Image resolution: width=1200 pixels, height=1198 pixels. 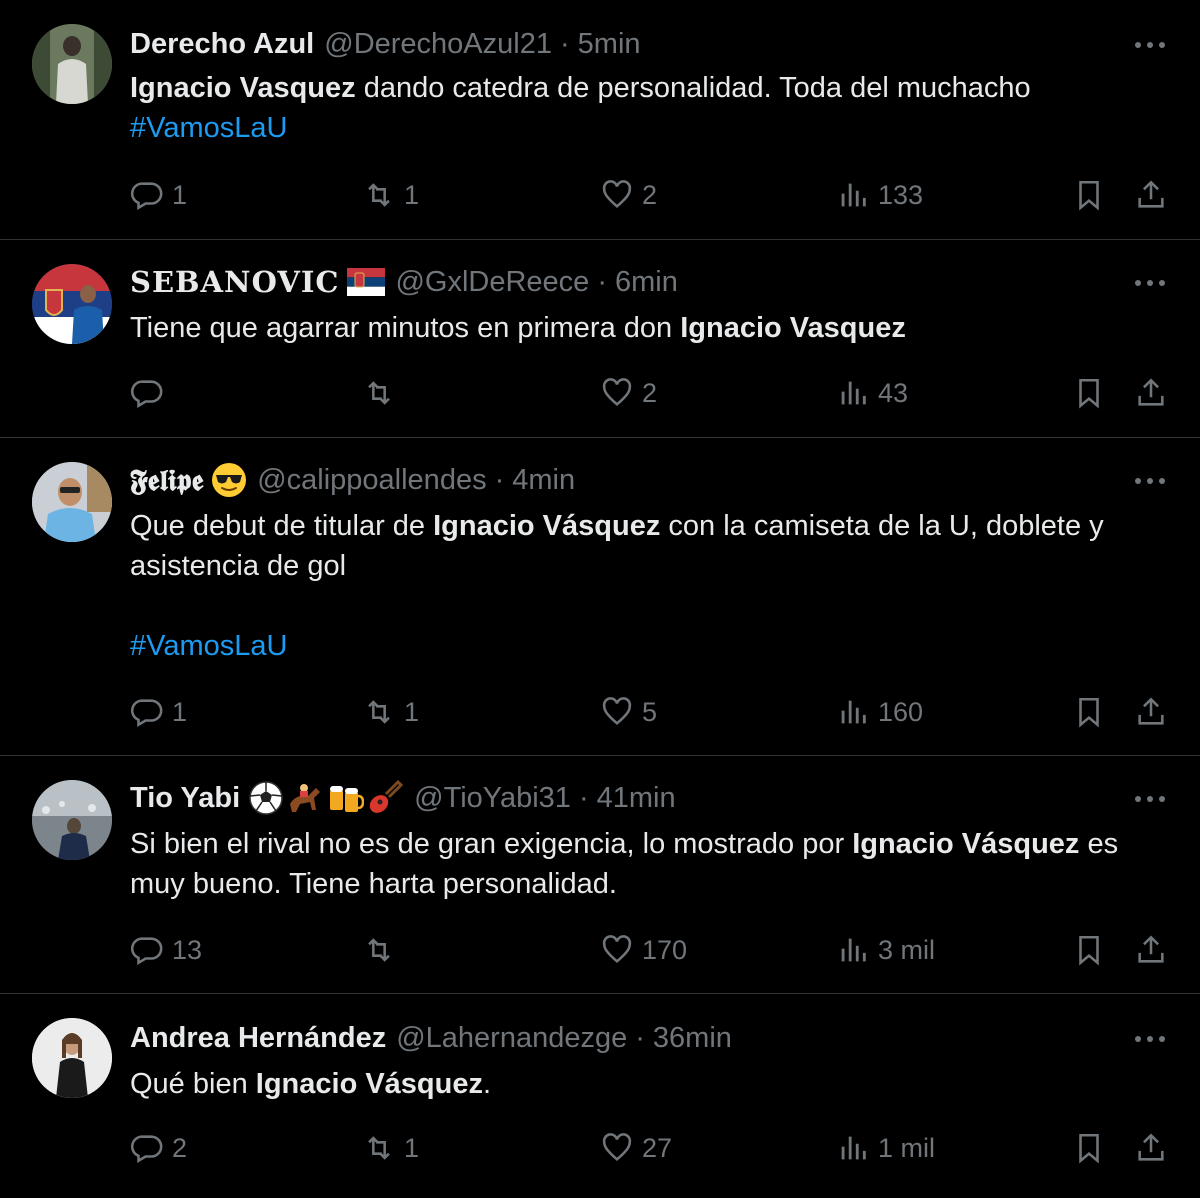 What do you see at coordinates (492, 798) in the screenshot?
I see `user-handle: @TioYabi31` at bounding box center [492, 798].